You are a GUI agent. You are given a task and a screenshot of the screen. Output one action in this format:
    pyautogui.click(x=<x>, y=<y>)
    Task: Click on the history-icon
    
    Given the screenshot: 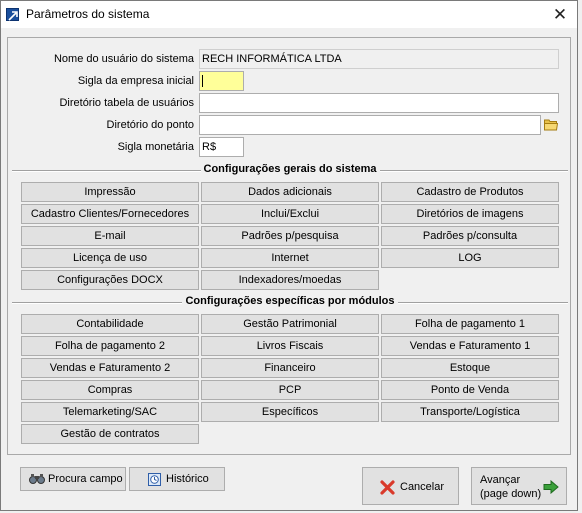 What is the action you would take?
    pyautogui.click(x=154, y=481)
    